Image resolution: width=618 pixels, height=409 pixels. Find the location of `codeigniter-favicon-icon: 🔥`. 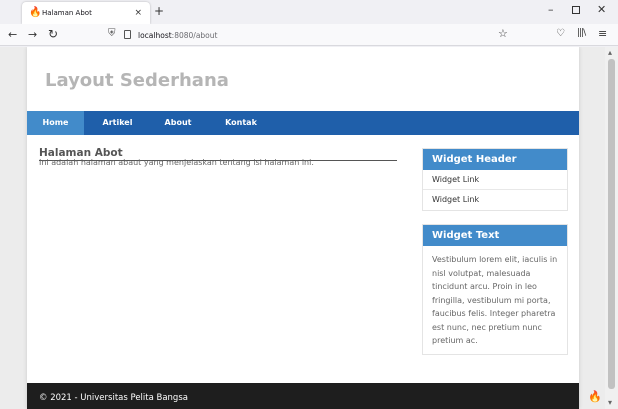

codeigniter-favicon-icon: 🔥 is located at coordinates (35, 12).